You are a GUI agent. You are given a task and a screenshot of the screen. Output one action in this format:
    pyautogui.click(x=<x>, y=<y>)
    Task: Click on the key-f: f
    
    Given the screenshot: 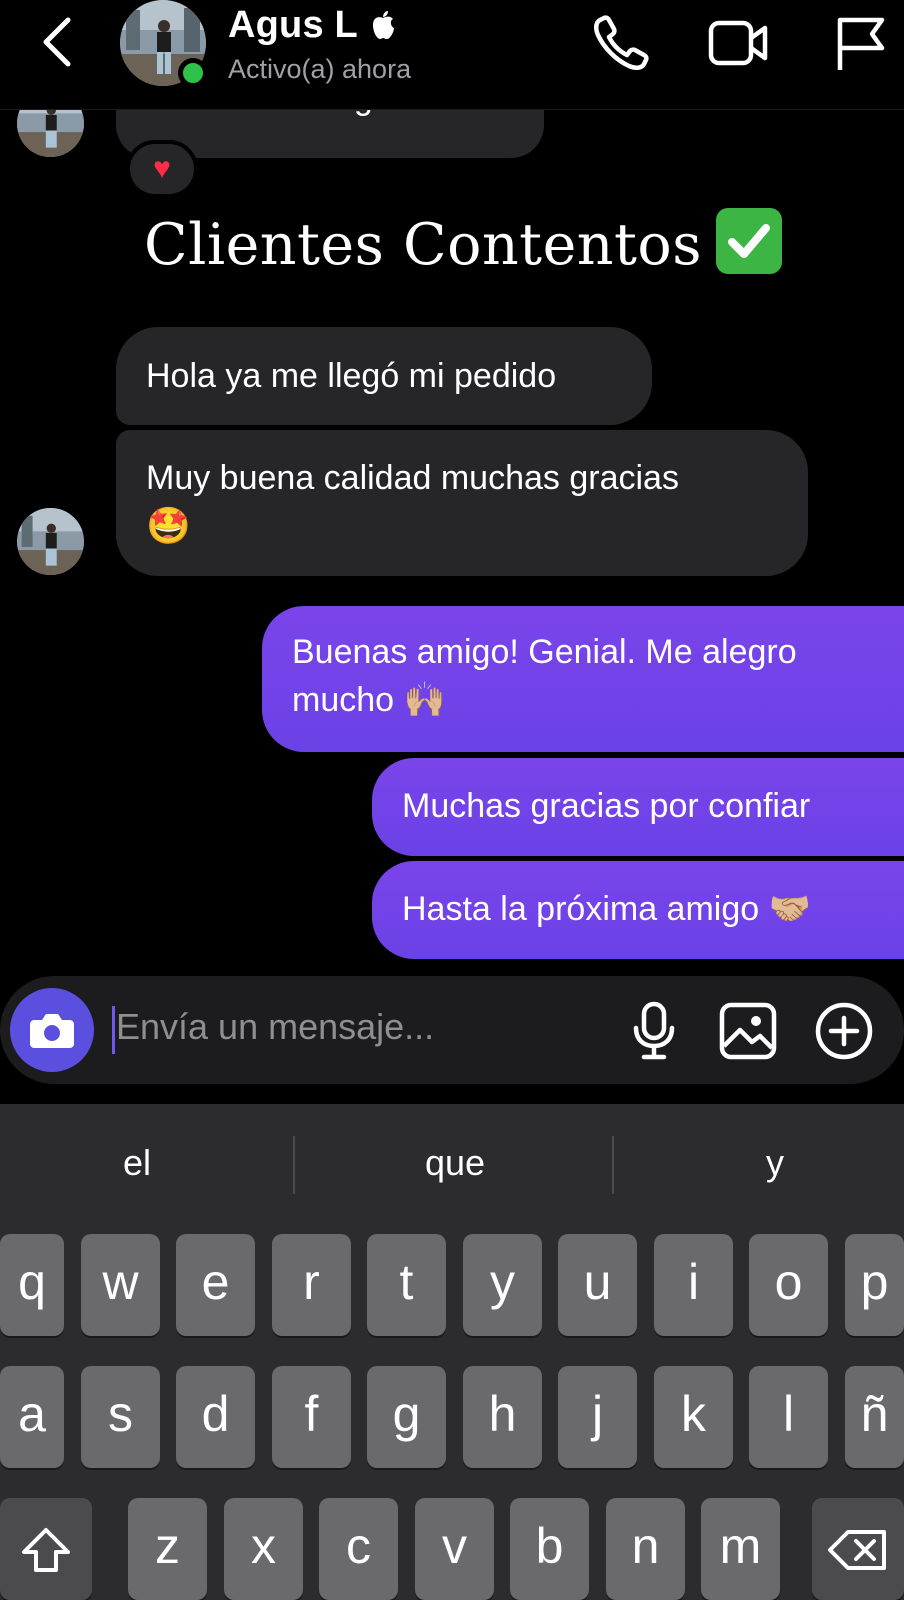 What is the action you would take?
    pyautogui.click(x=311, y=1417)
    